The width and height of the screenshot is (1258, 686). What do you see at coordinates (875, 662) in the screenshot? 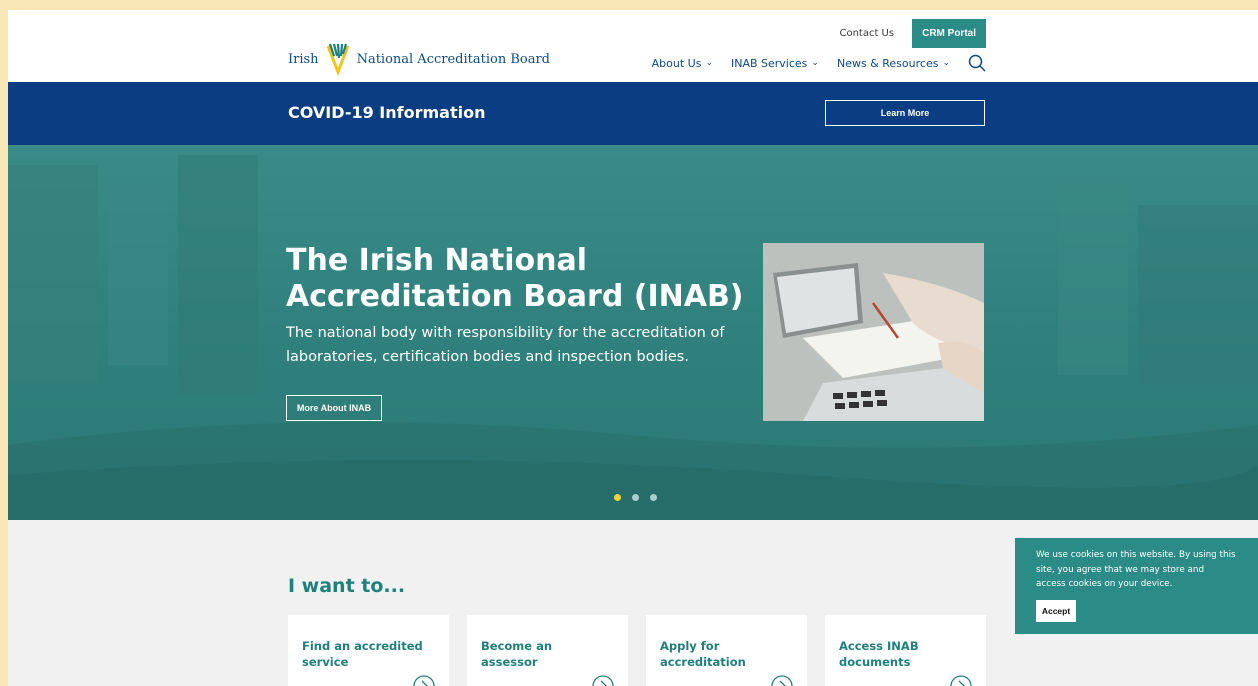
I see `card-title-line: documents` at bounding box center [875, 662].